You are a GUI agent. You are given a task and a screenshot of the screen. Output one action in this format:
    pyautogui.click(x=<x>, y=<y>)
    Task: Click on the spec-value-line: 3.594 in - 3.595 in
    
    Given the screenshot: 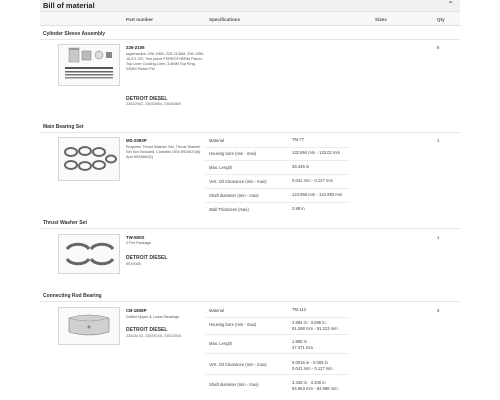 What is the action you would take?
    pyautogui.click(x=309, y=322)
    